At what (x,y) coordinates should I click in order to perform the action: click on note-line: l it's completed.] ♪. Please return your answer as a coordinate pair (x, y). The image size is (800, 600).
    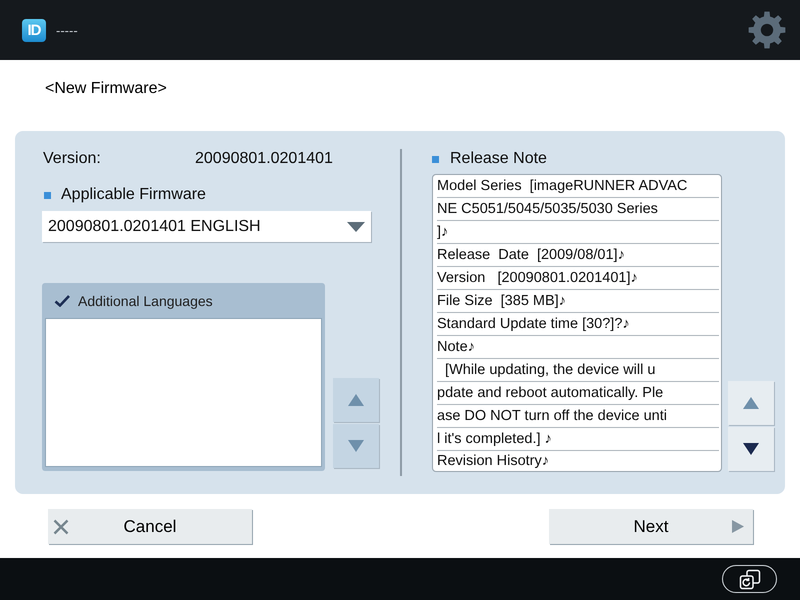
    Looking at the image, I should click on (578, 439).